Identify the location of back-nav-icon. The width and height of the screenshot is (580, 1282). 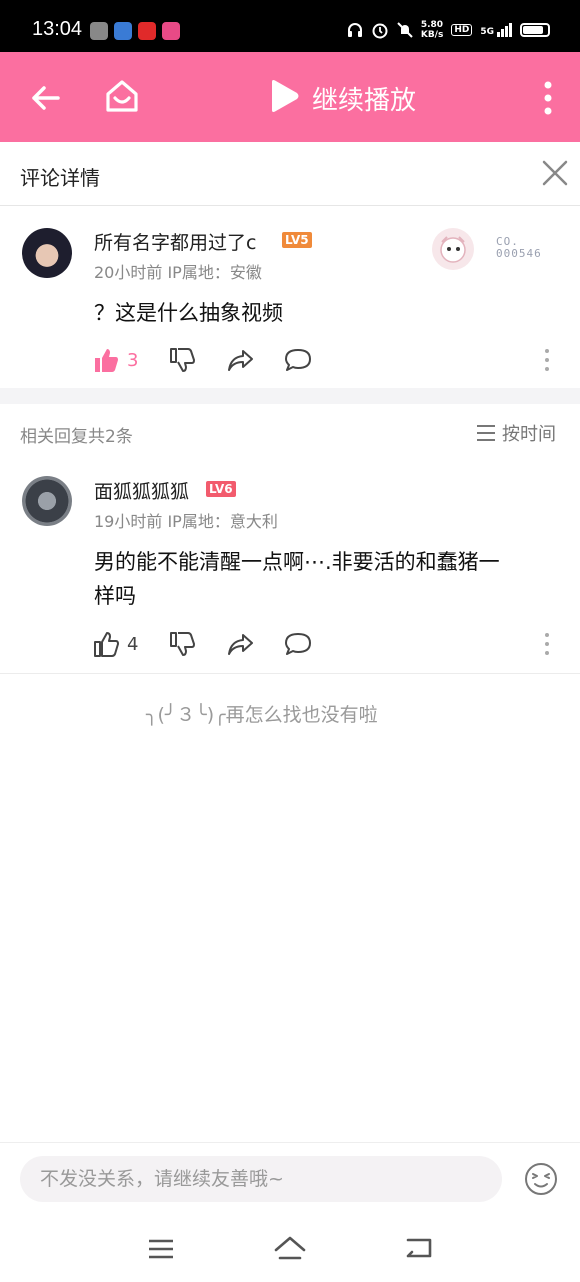
(419, 1248).